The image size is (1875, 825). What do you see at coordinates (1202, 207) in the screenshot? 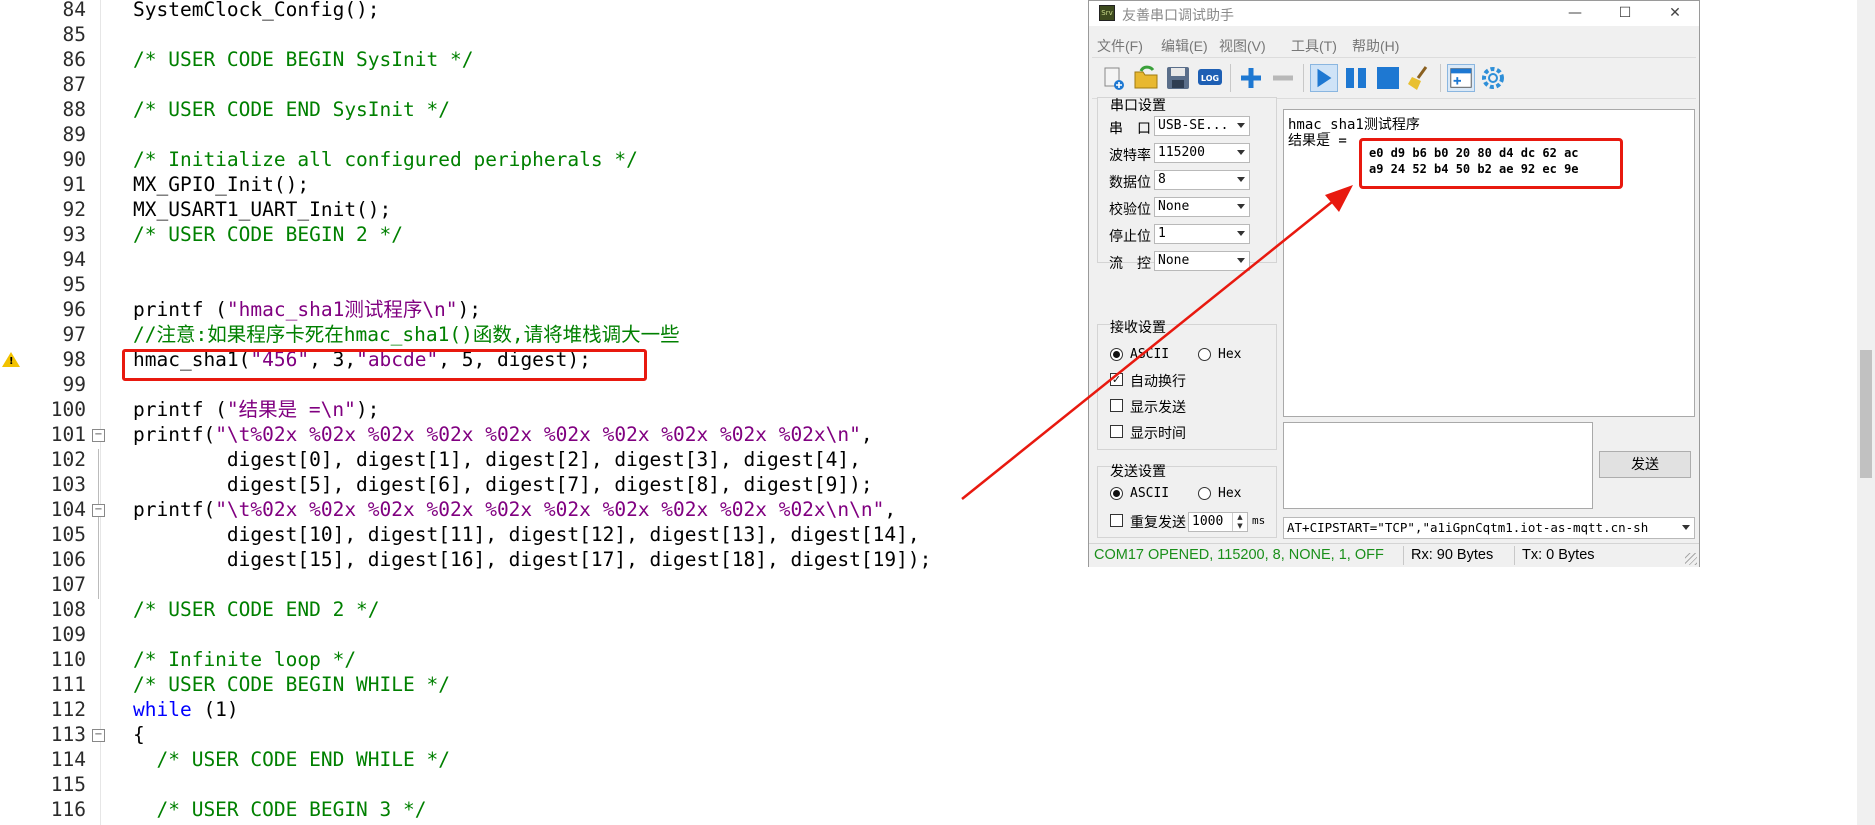
I see `parity-select: None` at bounding box center [1202, 207].